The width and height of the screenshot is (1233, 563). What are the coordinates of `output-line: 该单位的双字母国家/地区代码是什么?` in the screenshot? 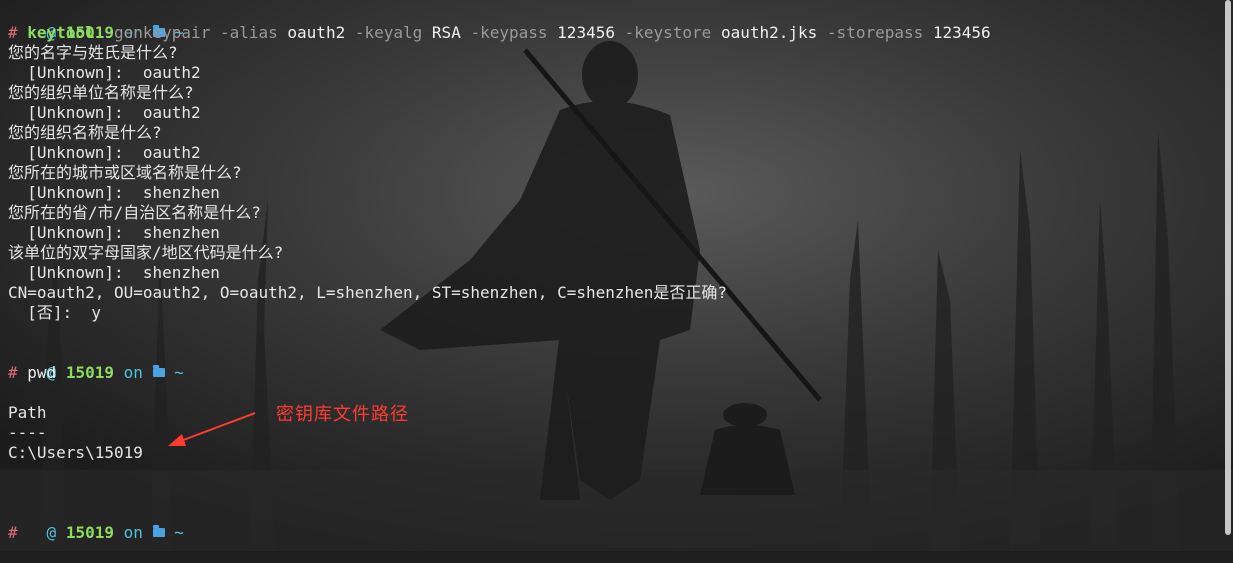 It's located at (146, 252).